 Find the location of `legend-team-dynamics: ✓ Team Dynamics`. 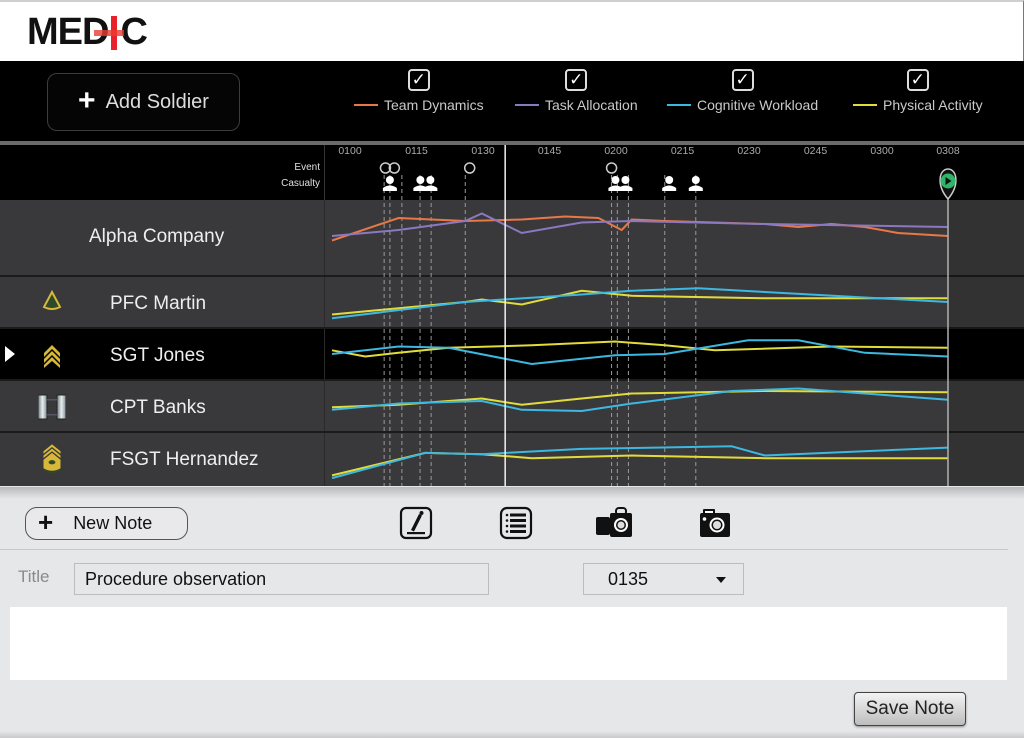

legend-team-dynamics: ✓ Team Dynamics is located at coordinates (419, 91).